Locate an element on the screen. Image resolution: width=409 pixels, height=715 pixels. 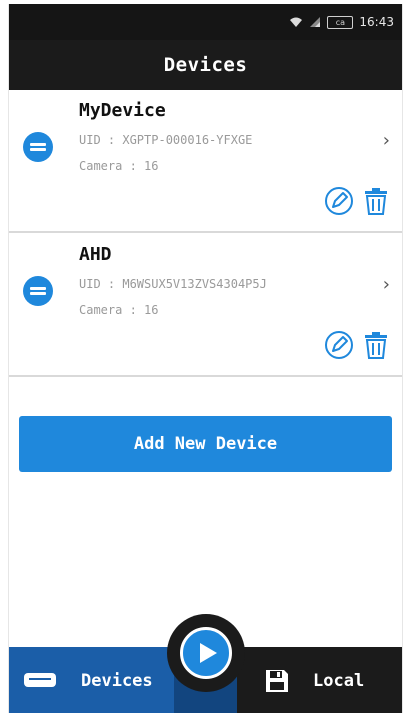
tab-local: Local is located at coordinates (319, 680).